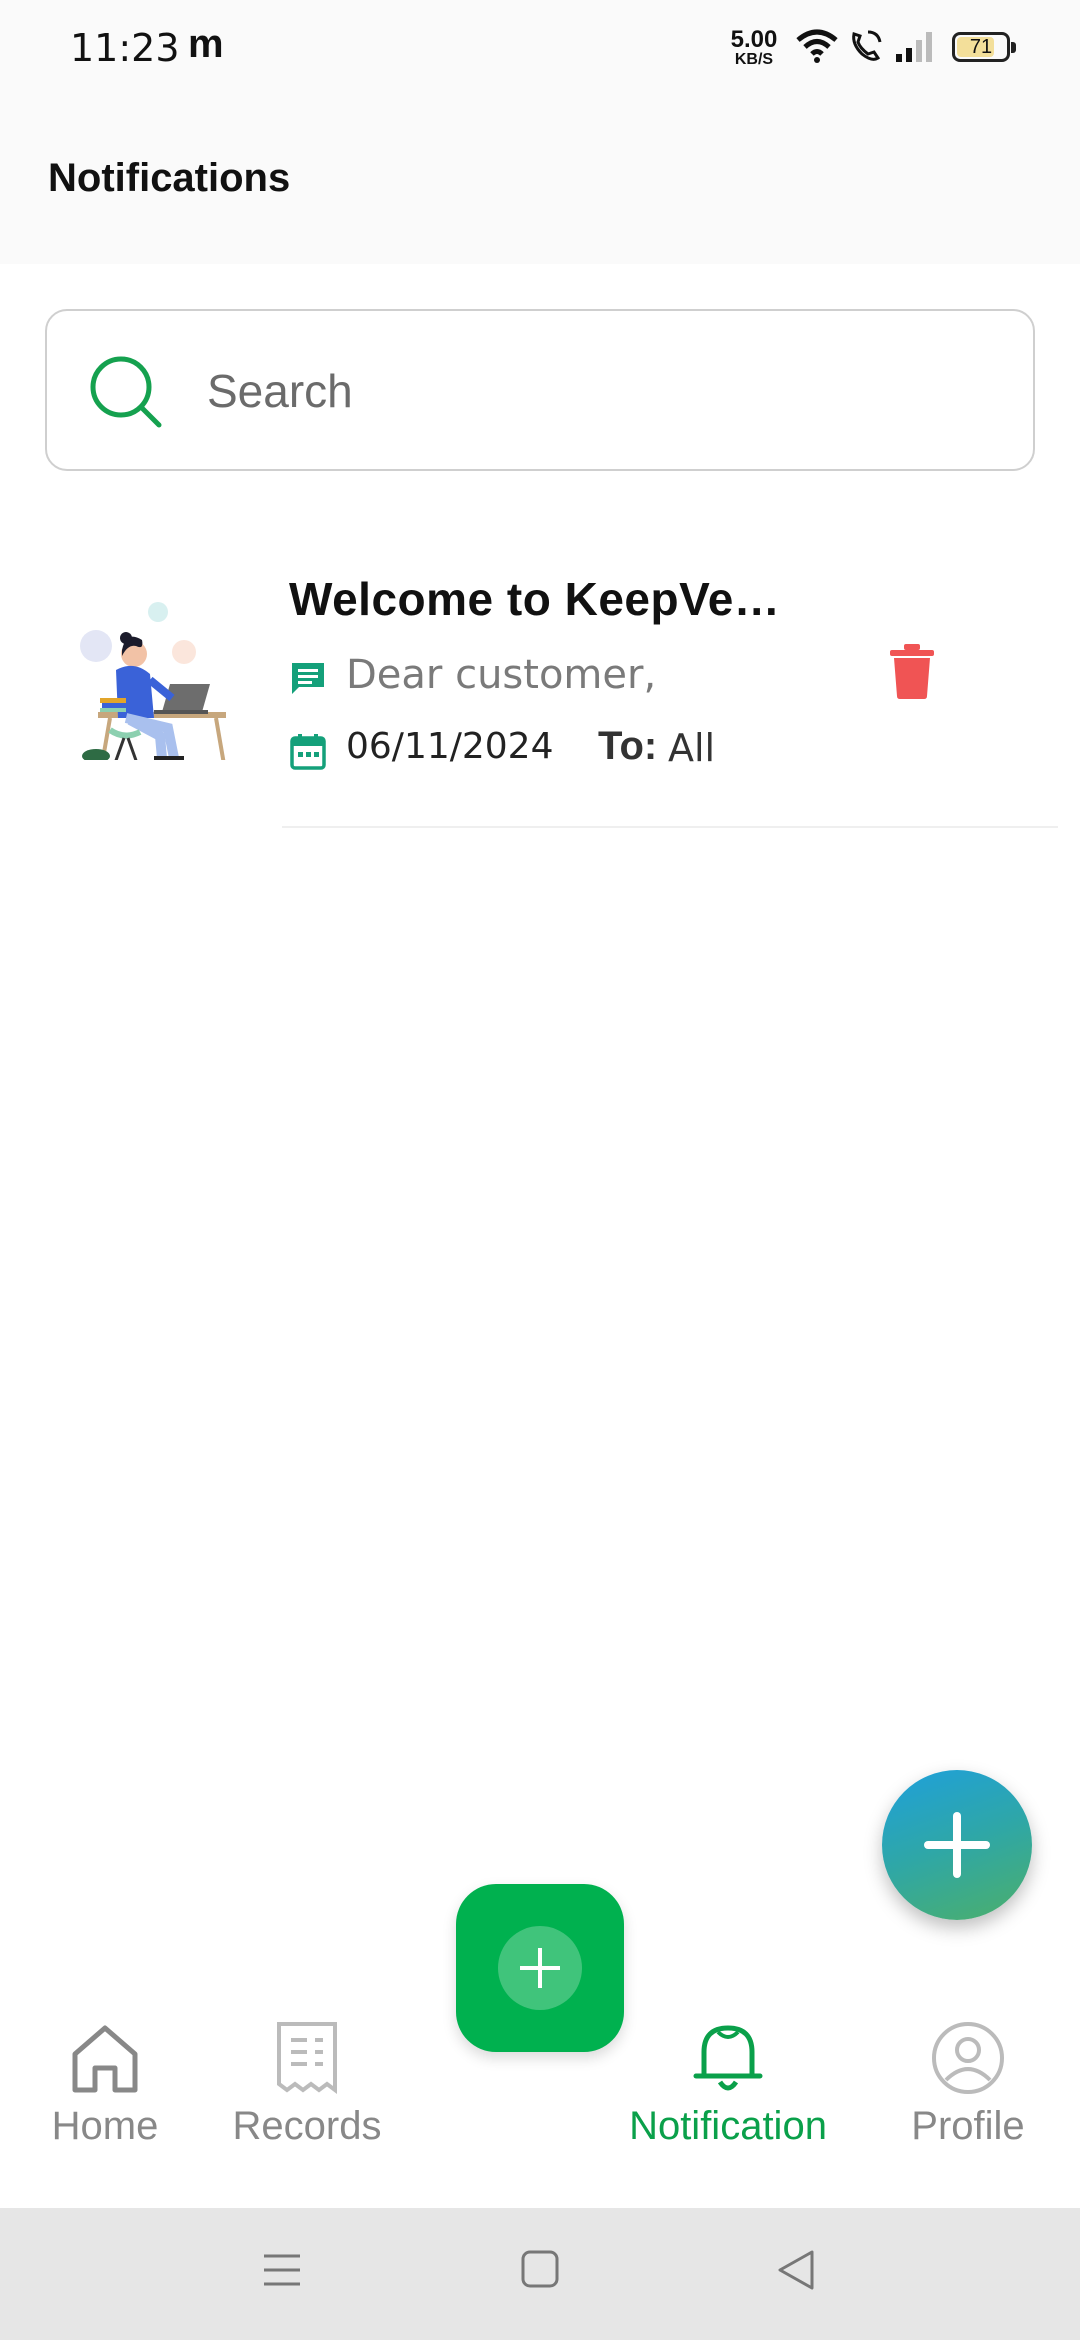 Image resolution: width=1080 pixels, height=2340 pixels. I want to click on search-bar, so click(540, 390).